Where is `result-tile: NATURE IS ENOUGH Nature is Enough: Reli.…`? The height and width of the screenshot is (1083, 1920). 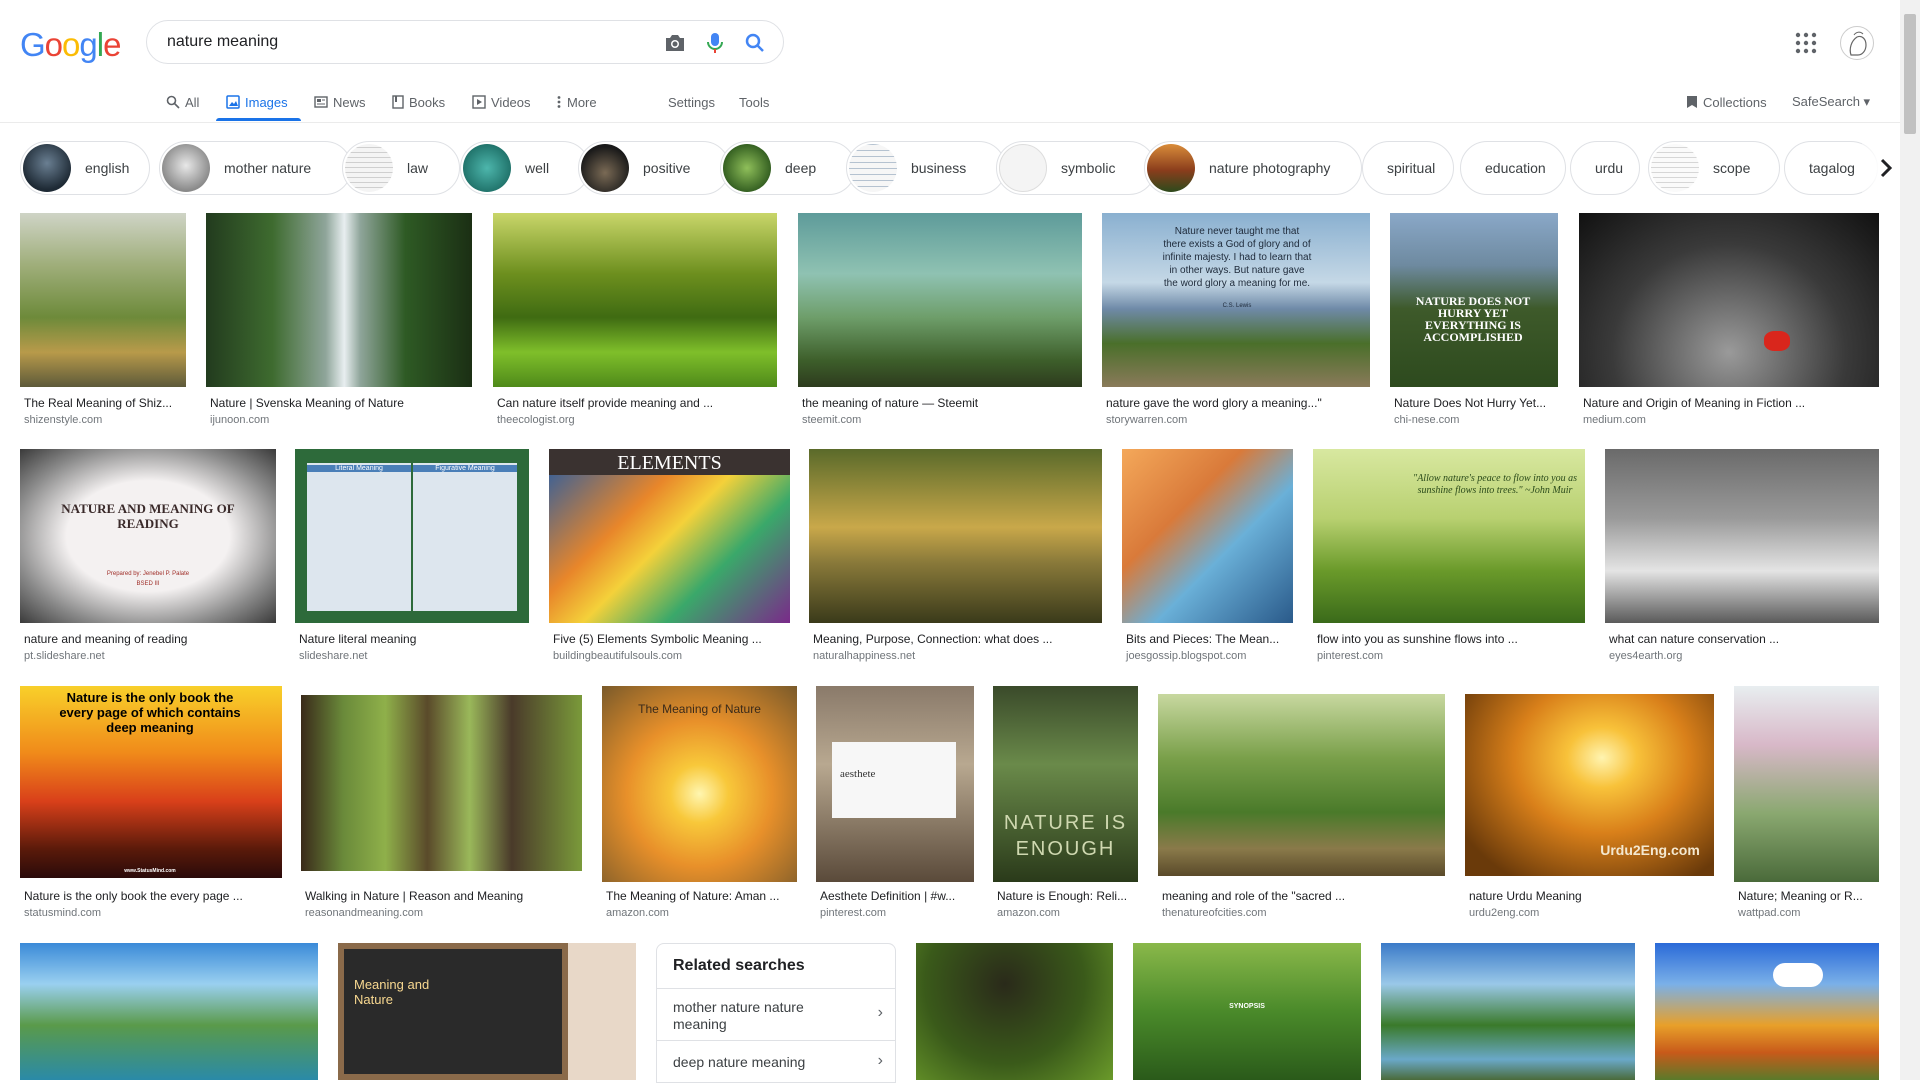 result-tile: NATURE IS ENOUGH Nature is Enough: Reli.… is located at coordinates (1065, 804).